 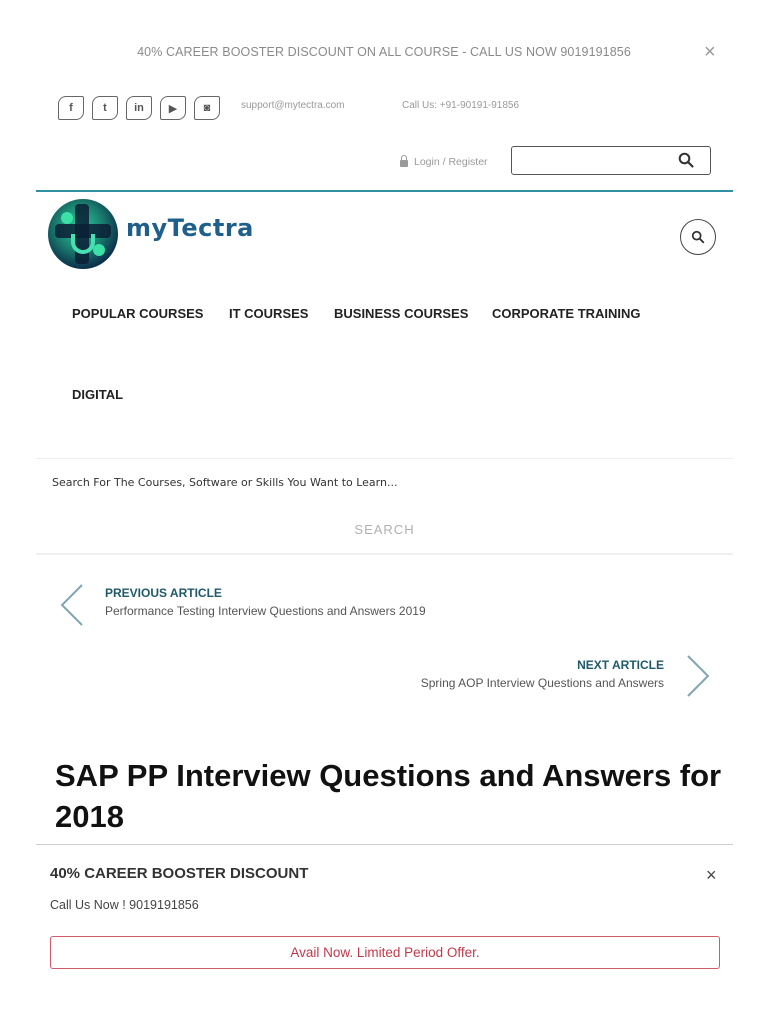 I want to click on header-divider, so click(x=384, y=191).